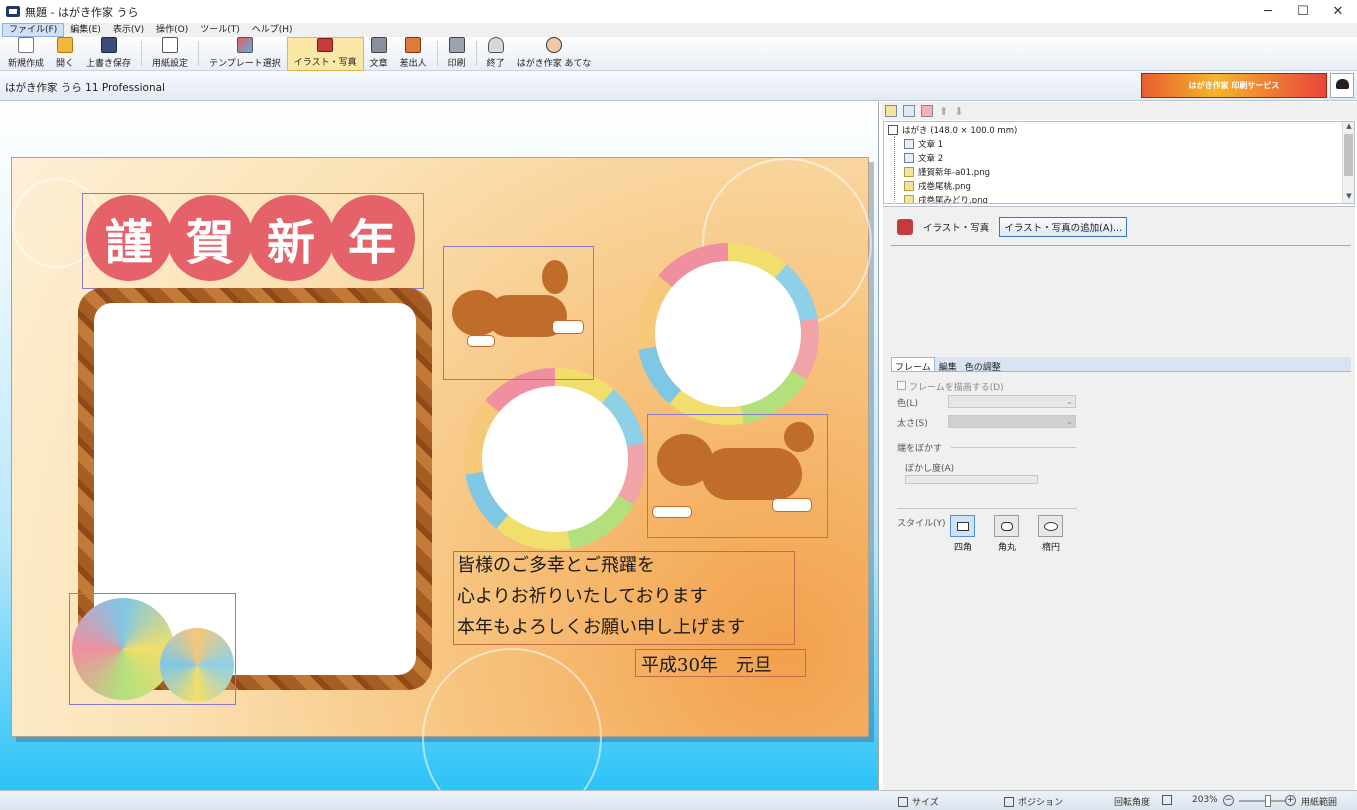  Describe the element at coordinates (971, 479) in the screenshot. I see `blur-slider` at that location.